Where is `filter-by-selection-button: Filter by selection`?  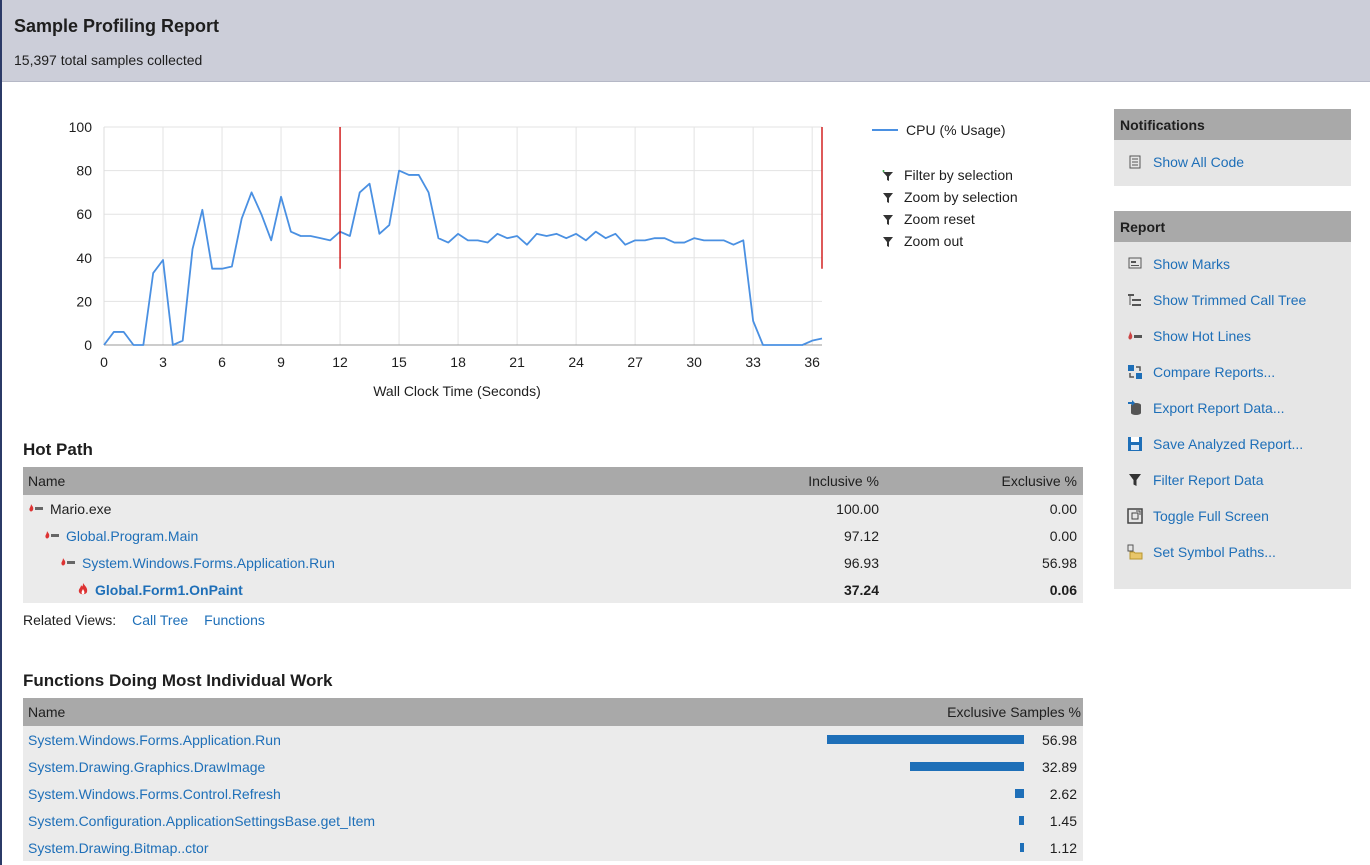
filter-by-selection-button: Filter by selection is located at coordinates (945, 175).